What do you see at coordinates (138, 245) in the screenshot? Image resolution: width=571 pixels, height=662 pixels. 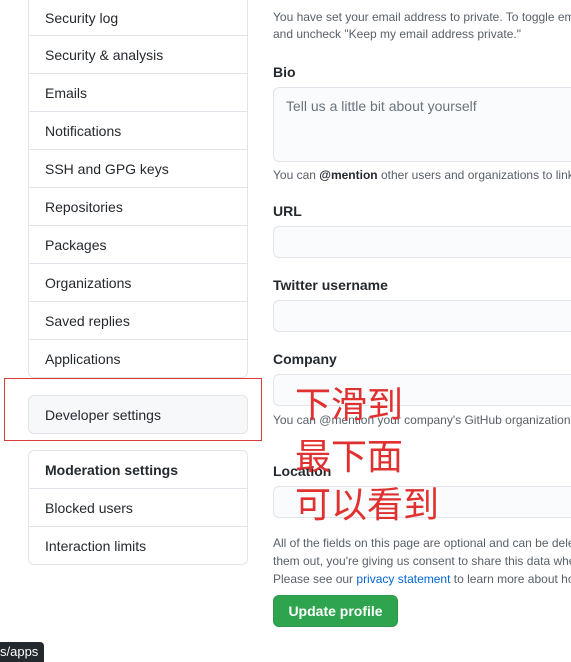 I see `sidebar-item-packages: Packages` at bounding box center [138, 245].